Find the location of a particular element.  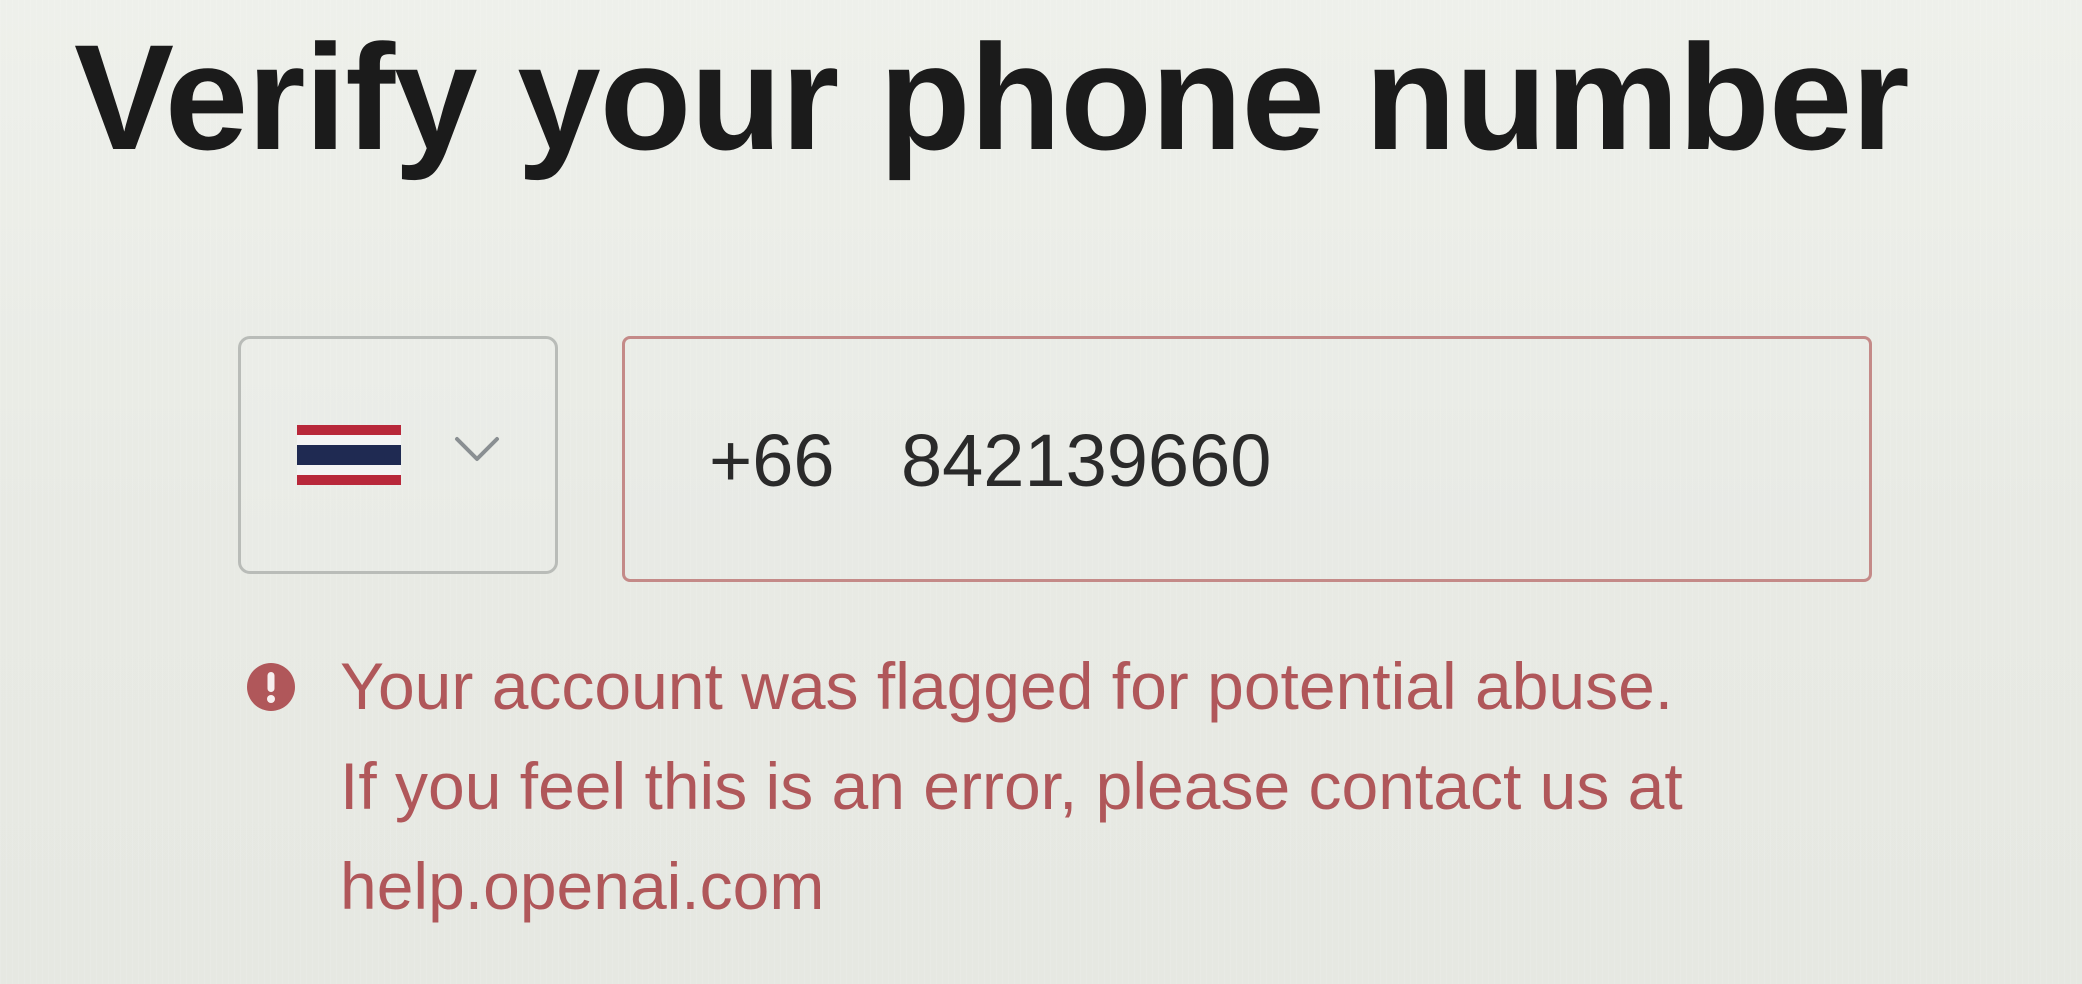

flag-stripe-blue is located at coordinates (349, 455).